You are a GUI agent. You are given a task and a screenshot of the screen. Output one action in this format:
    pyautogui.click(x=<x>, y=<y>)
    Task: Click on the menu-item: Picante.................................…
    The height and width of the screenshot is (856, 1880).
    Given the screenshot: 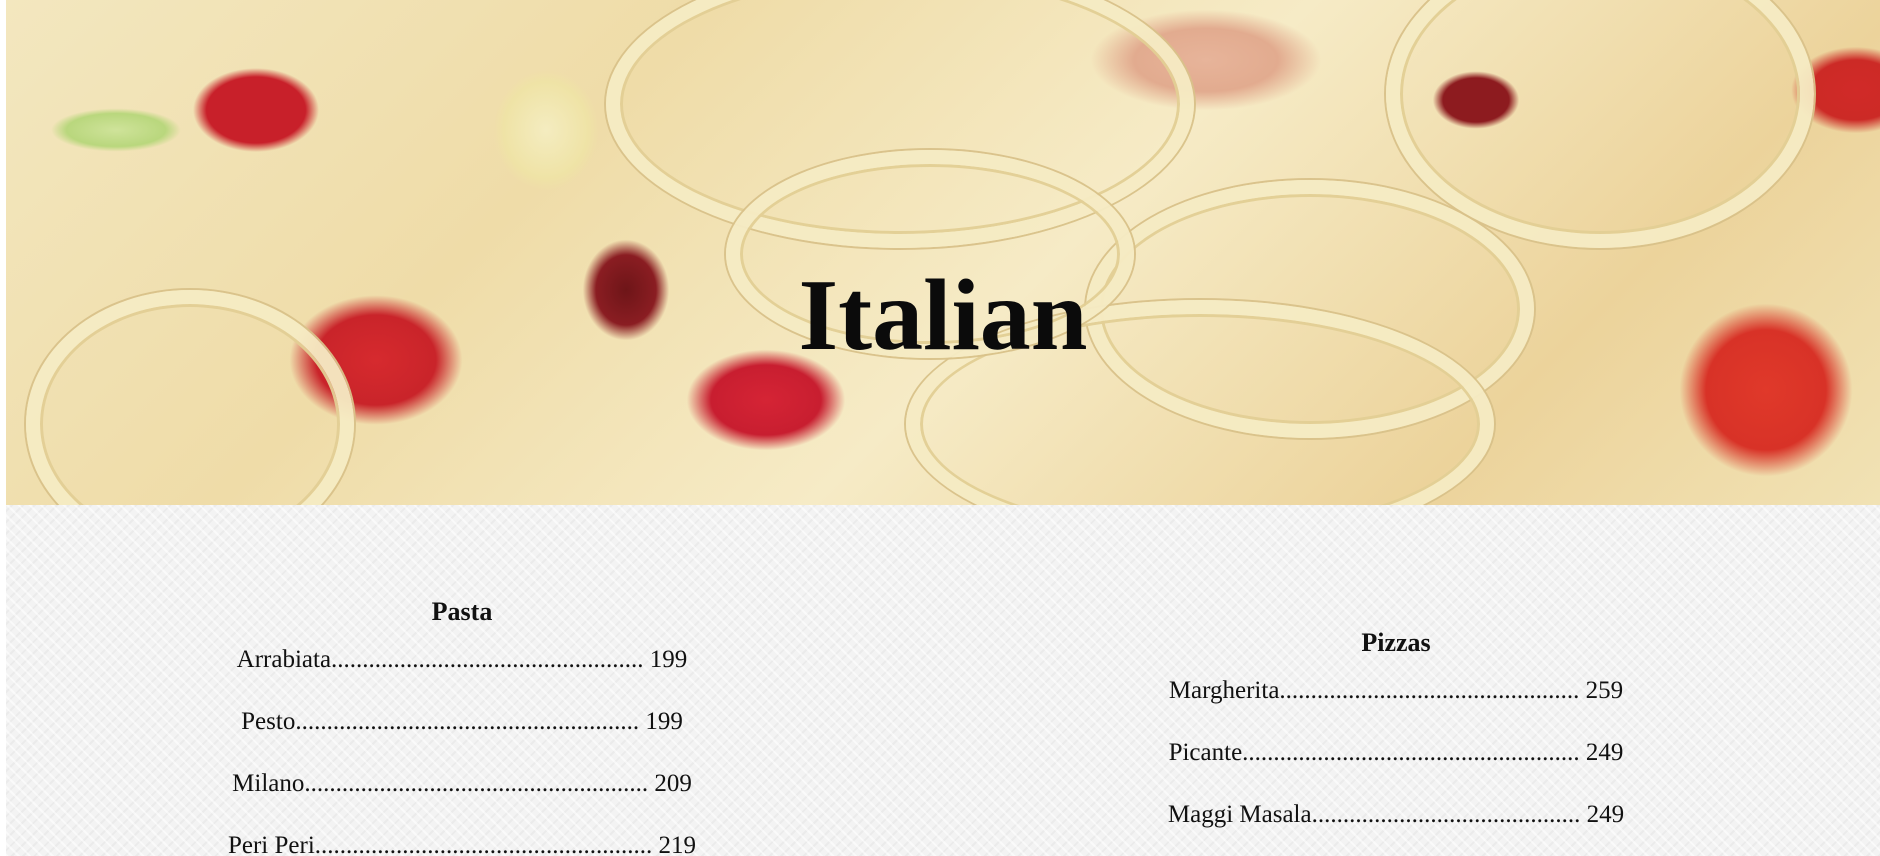 What is the action you would take?
    pyautogui.click(x=1396, y=752)
    